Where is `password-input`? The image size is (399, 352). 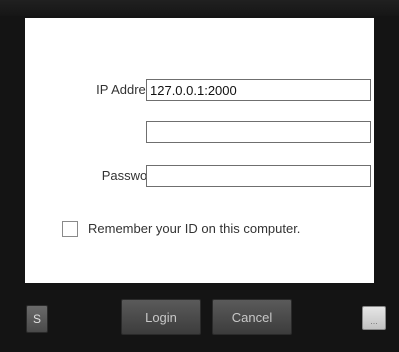
password-input is located at coordinates (258, 176).